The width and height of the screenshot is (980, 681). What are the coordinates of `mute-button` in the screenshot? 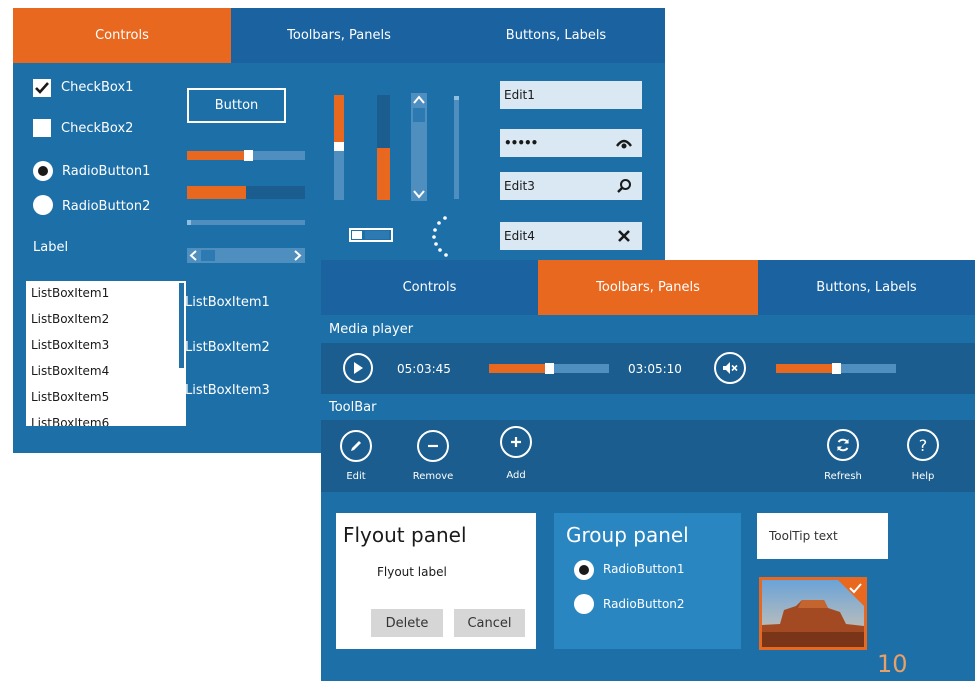 It's located at (730, 368).